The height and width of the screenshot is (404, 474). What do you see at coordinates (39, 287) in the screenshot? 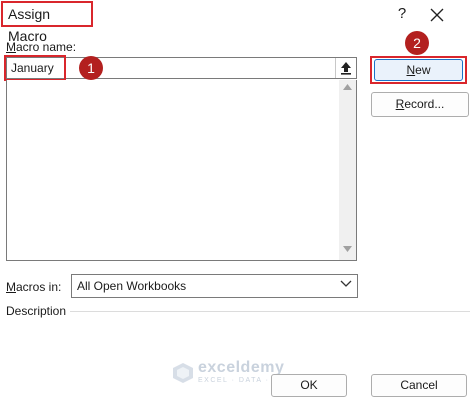
I see `macros-in-label-rest: acros in:` at bounding box center [39, 287].